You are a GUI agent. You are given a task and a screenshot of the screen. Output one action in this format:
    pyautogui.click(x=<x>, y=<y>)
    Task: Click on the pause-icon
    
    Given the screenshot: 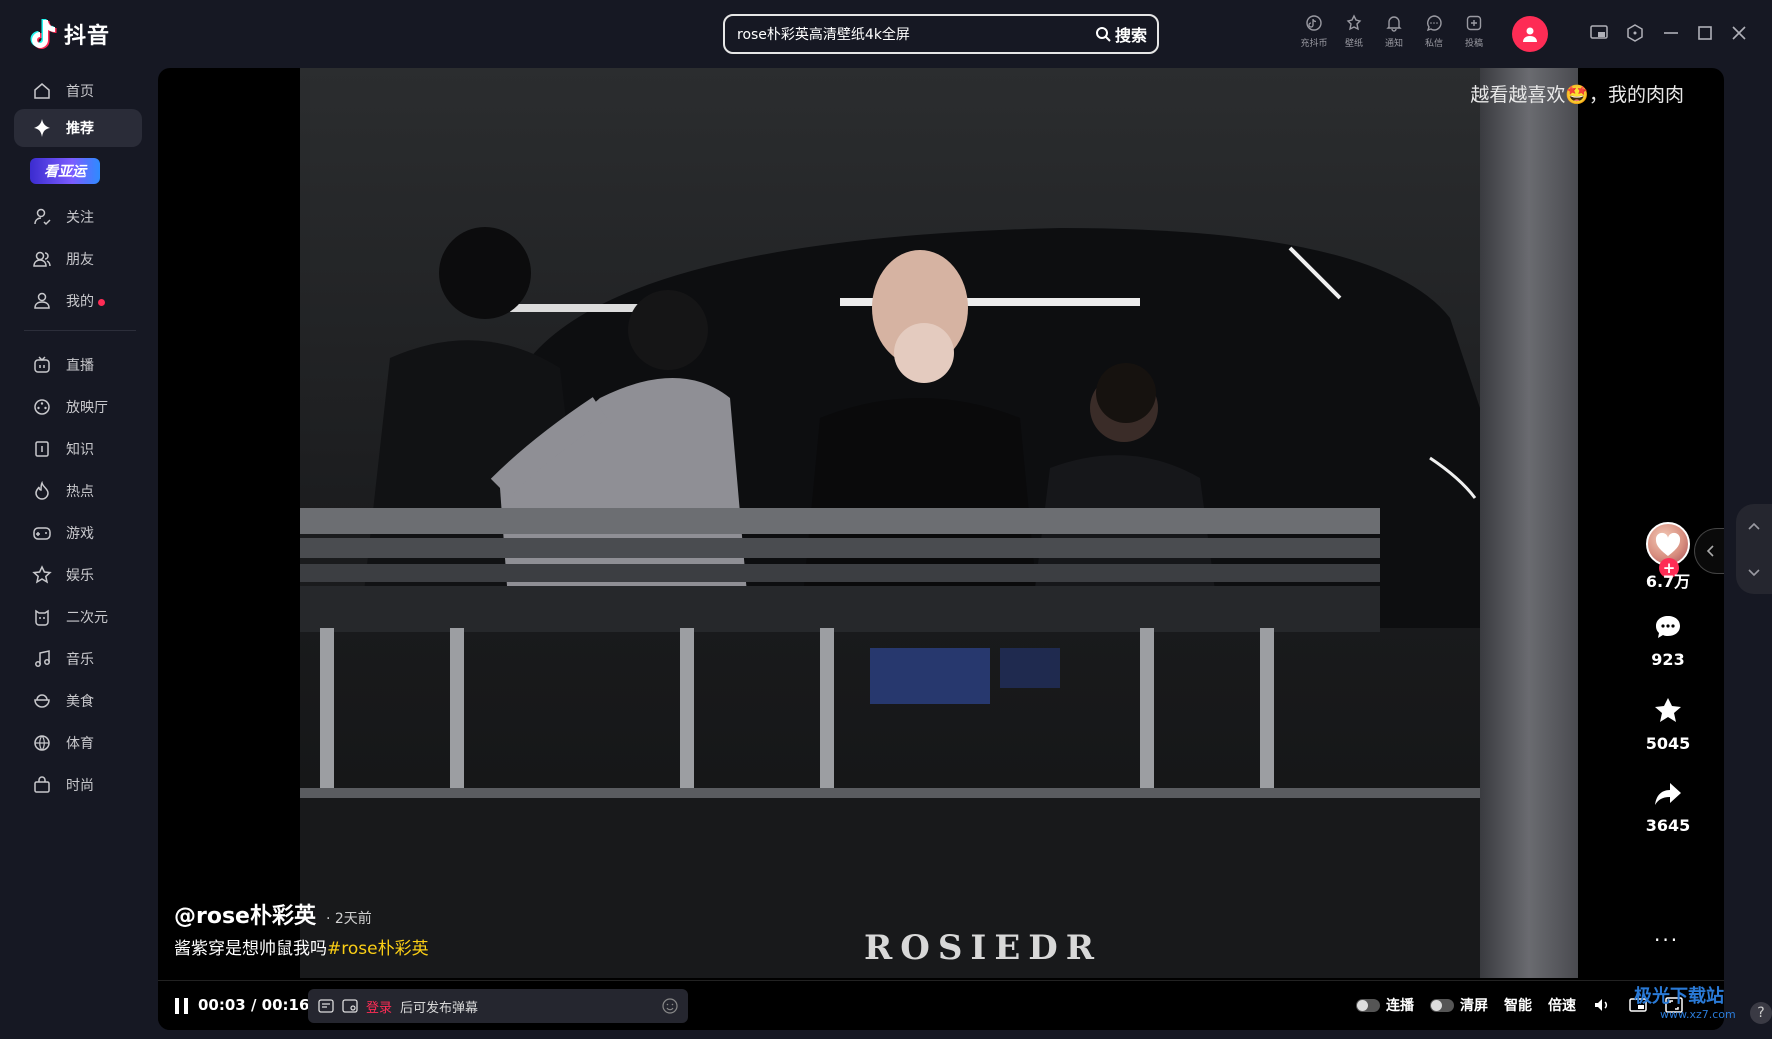 What is the action you would take?
    pyautogui.click(x=181, y=1006)
    